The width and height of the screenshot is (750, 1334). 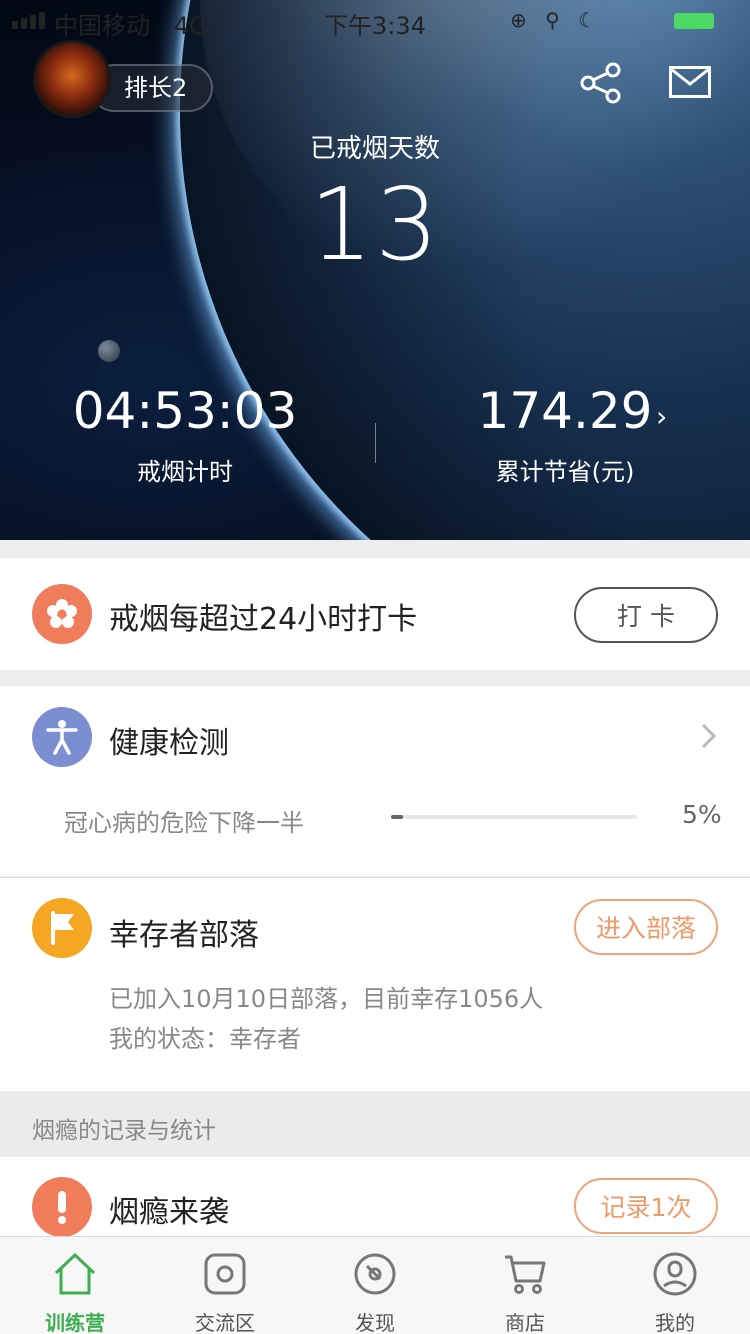 What do you see at coordinates (397, 817) in the screenshot?
I see `health-progress-fill` at bounding box center [397, 817].